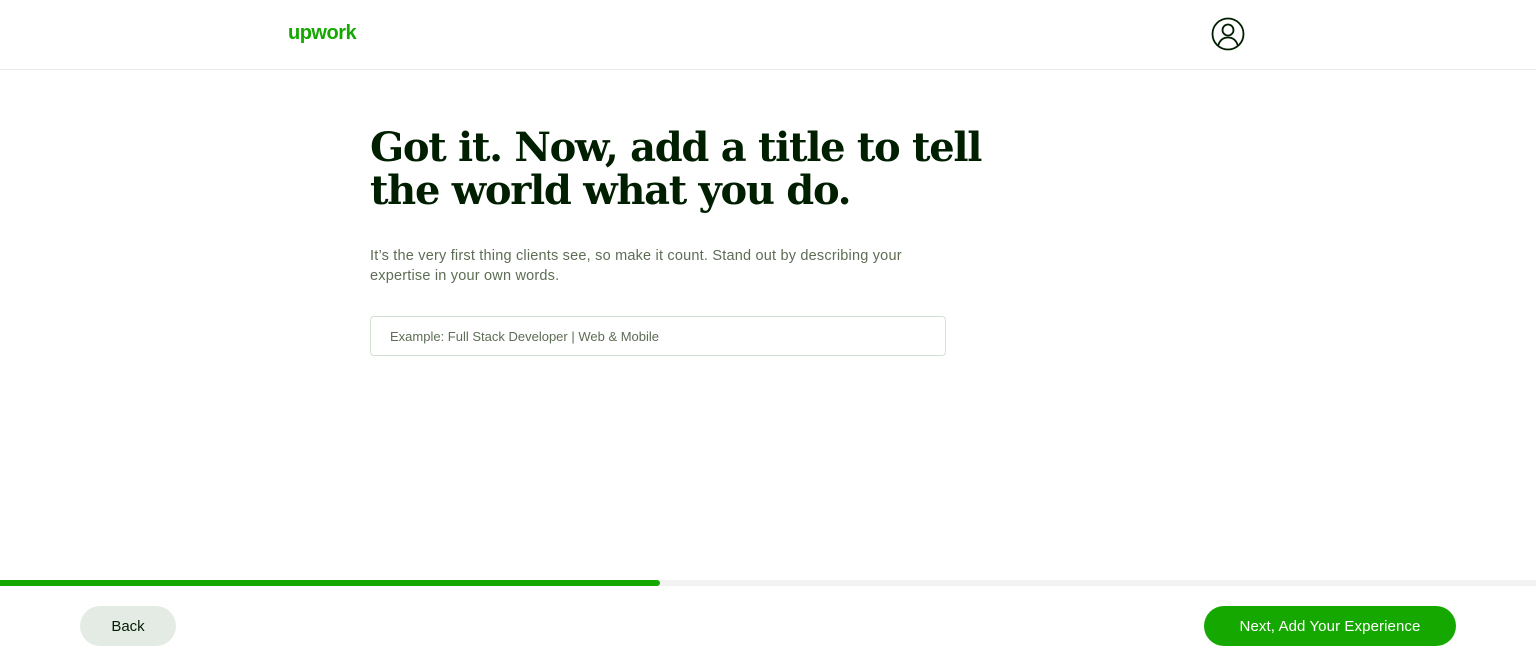 The image size is (1536, 666). I want to click on top-header: upwork, so click(768, 35).